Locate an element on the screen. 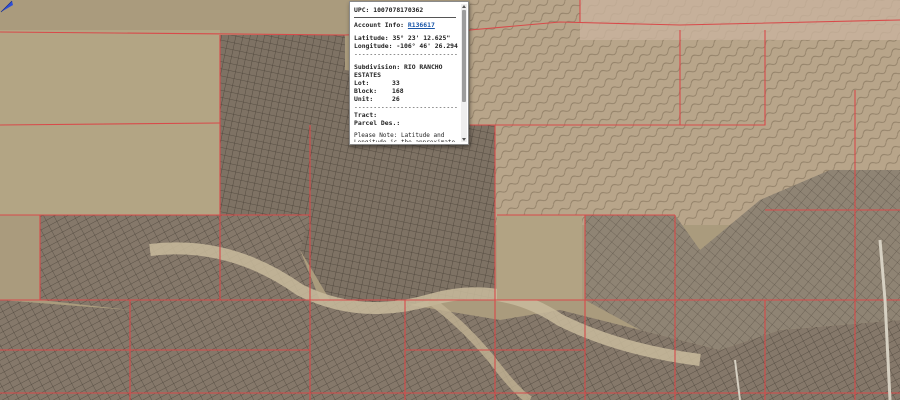  unit-value: 26 is located at coordinates (396, 99).